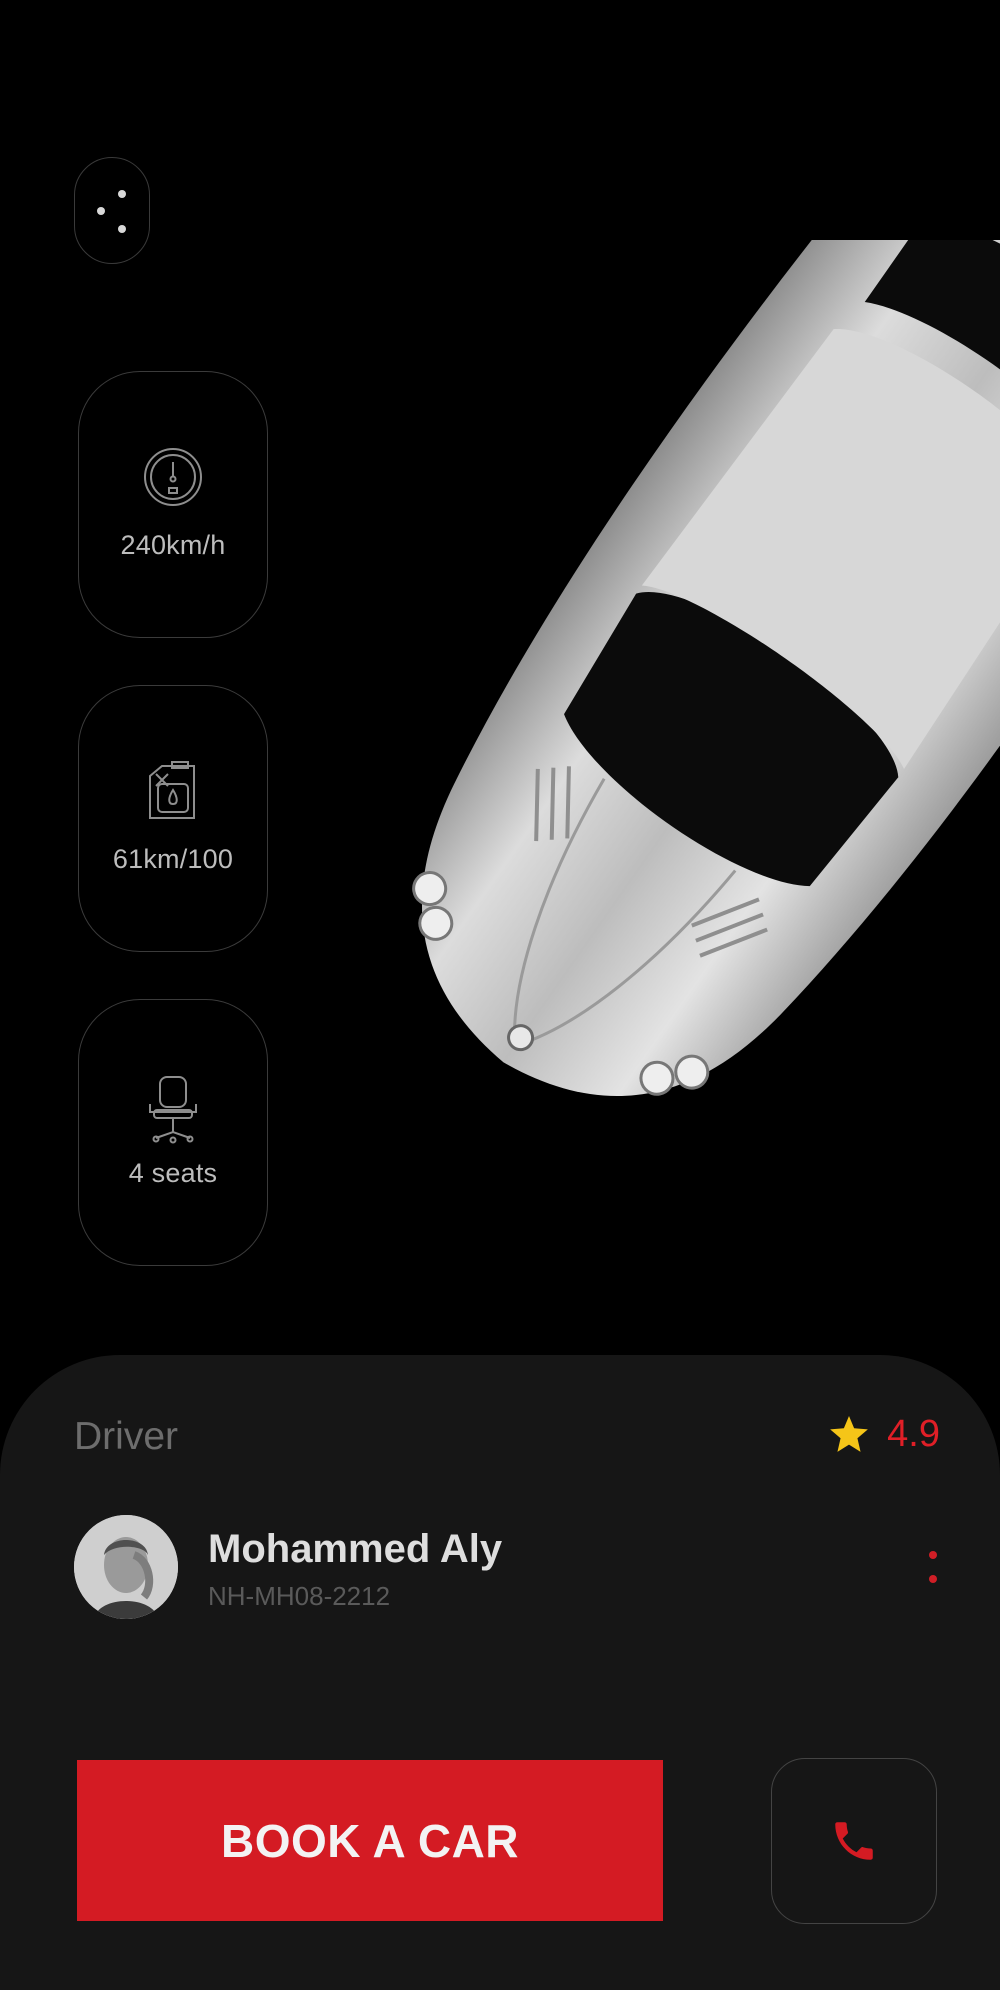 The height and width of the screenshot is (1990, 1000). What do you see at coordinates (849, 1433) in the screenshot?
I see `star-icon` at bounding box center [849, 1433].